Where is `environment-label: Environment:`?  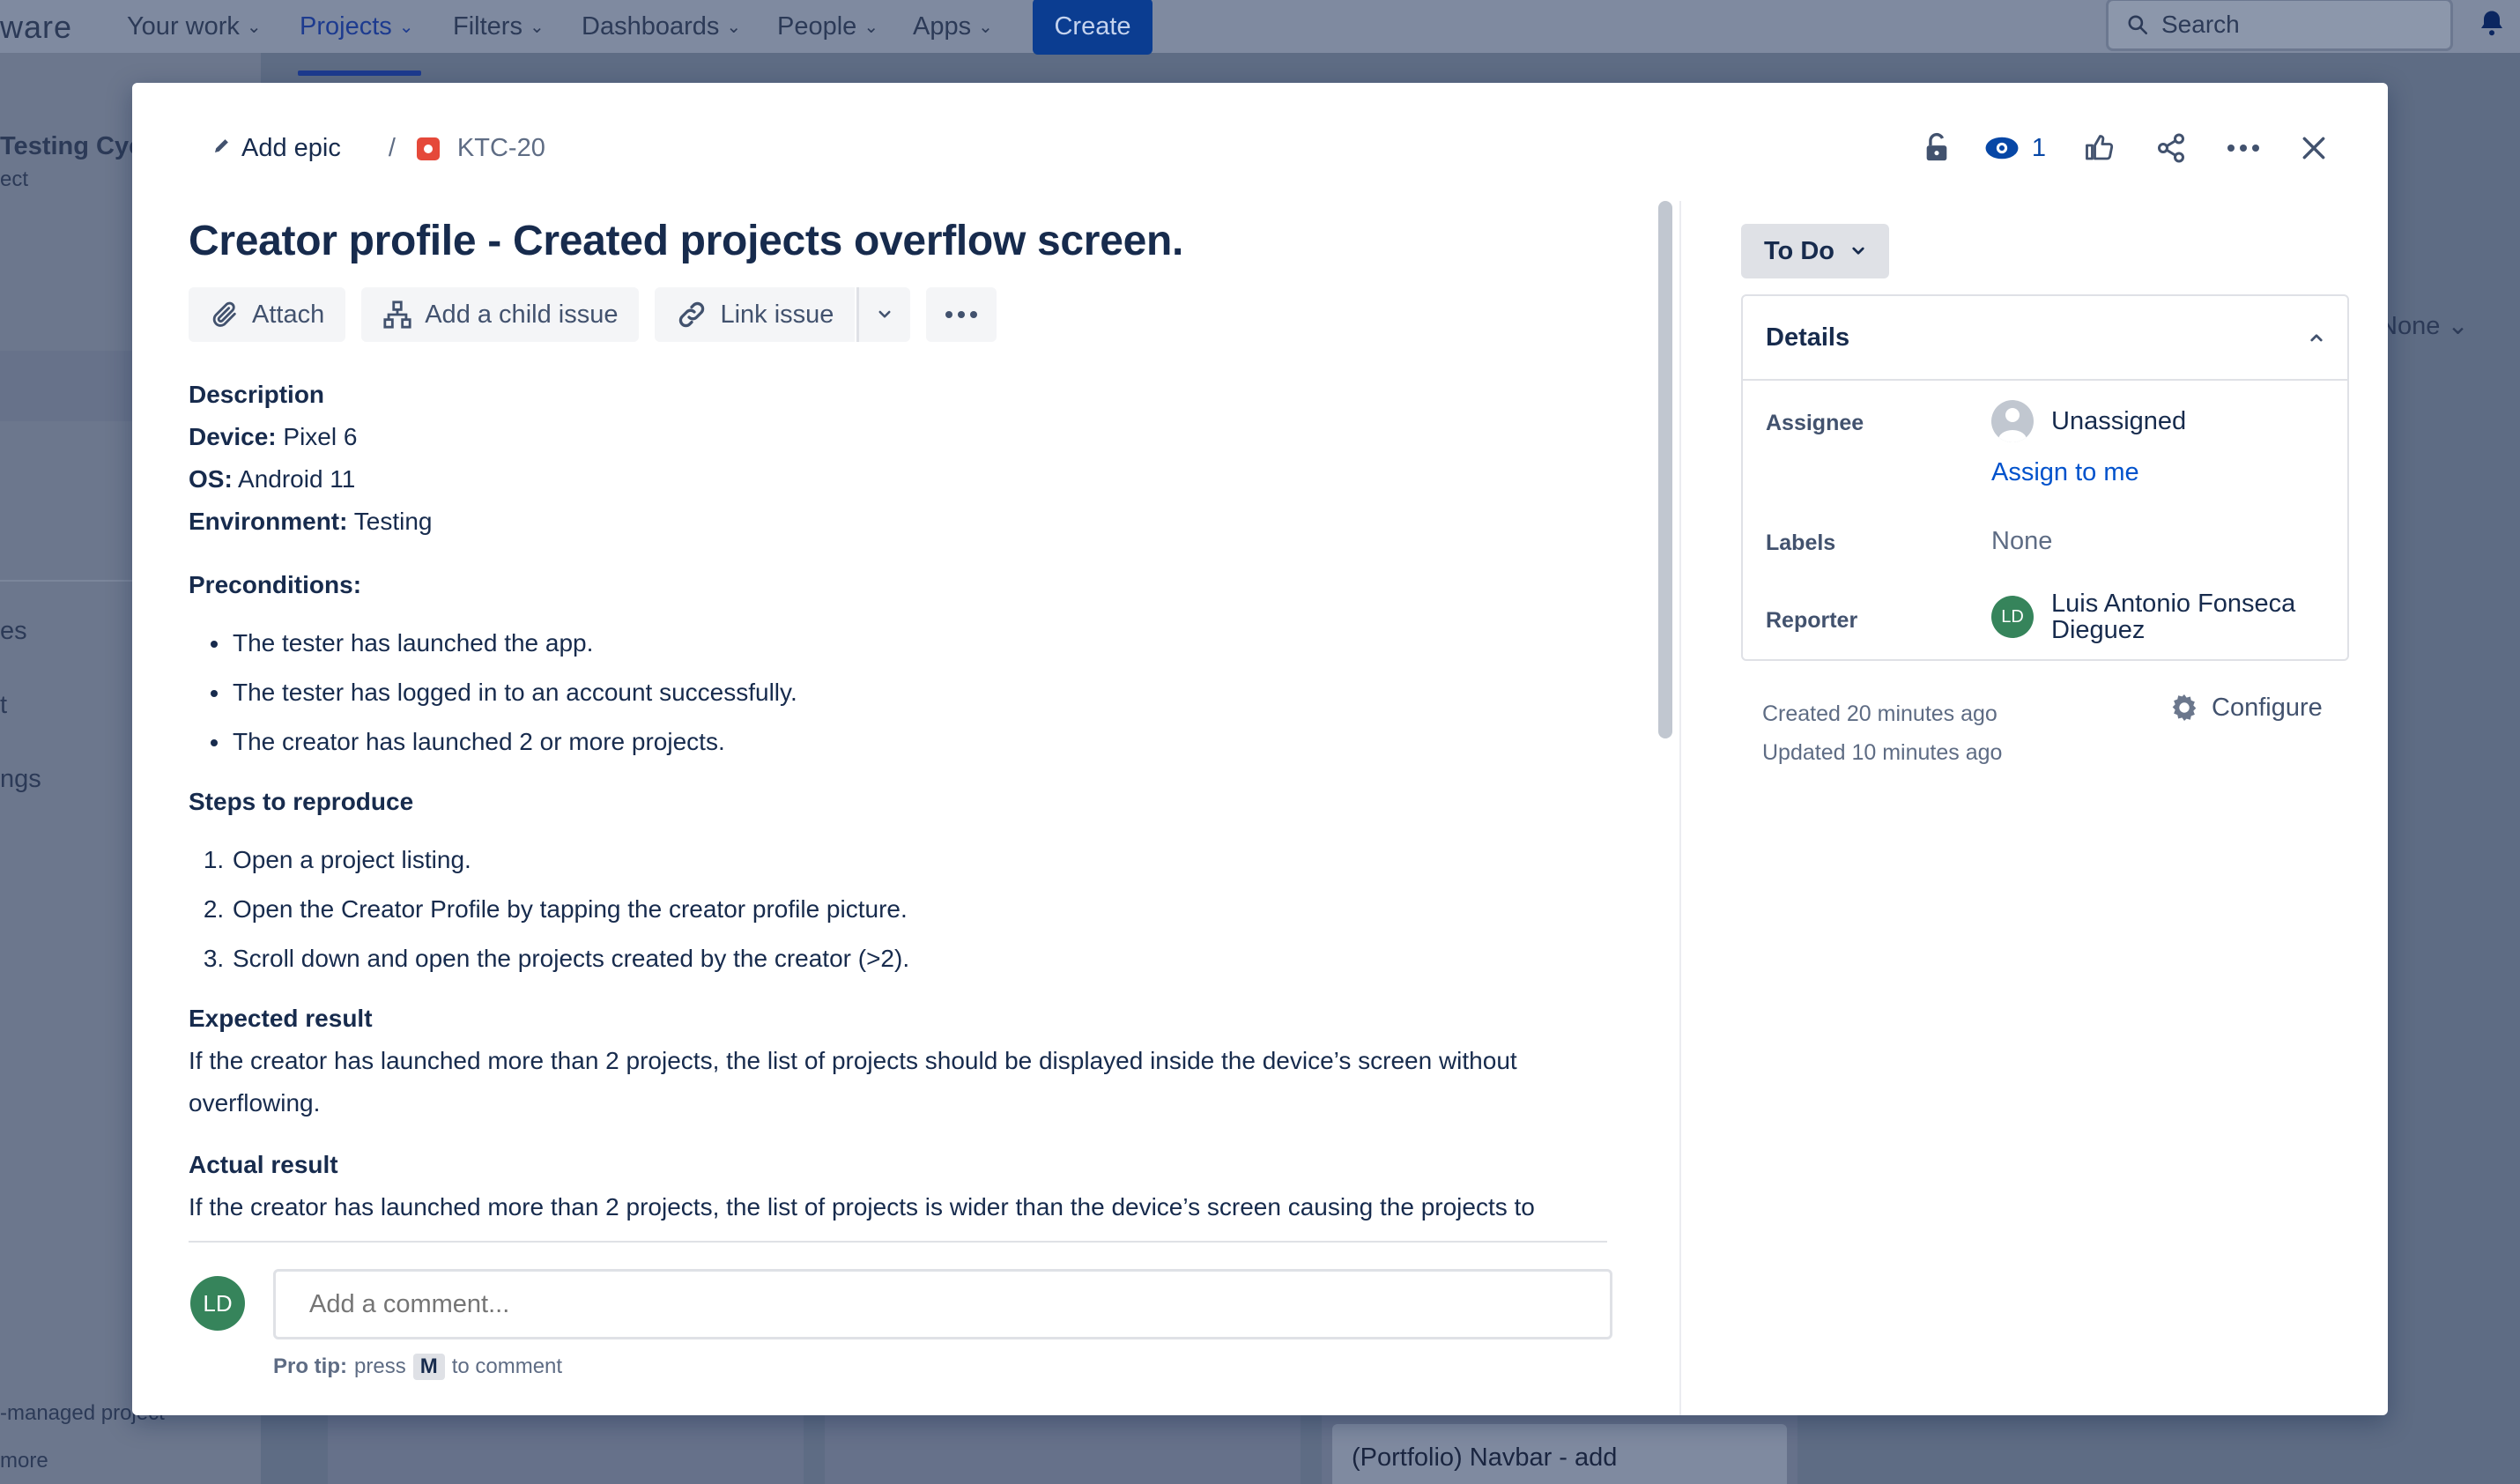 environment-label: Environment: is located at coordinates (268, 521).